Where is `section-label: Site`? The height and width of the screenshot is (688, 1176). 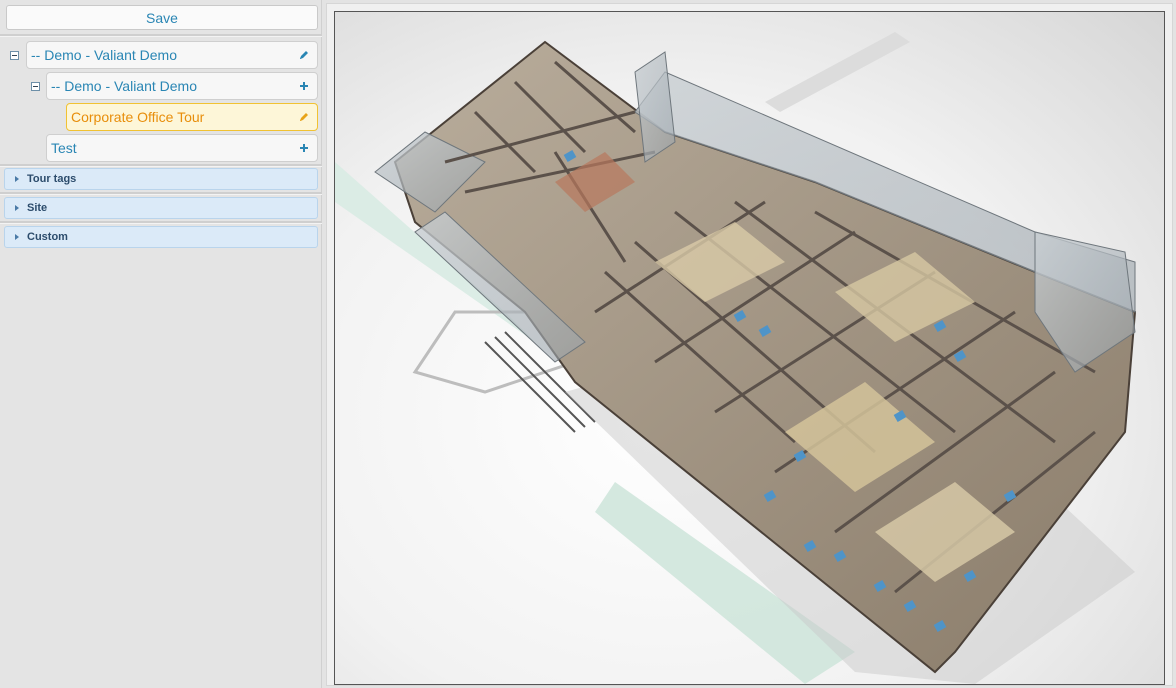 section-label: Site is located at coordinates (37, 208).